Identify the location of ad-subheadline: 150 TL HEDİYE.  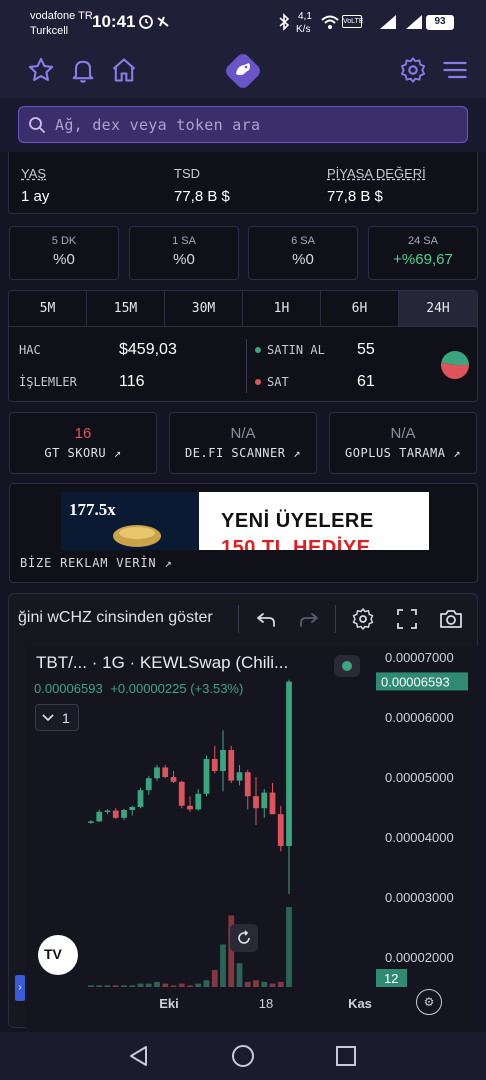
(296, 543).